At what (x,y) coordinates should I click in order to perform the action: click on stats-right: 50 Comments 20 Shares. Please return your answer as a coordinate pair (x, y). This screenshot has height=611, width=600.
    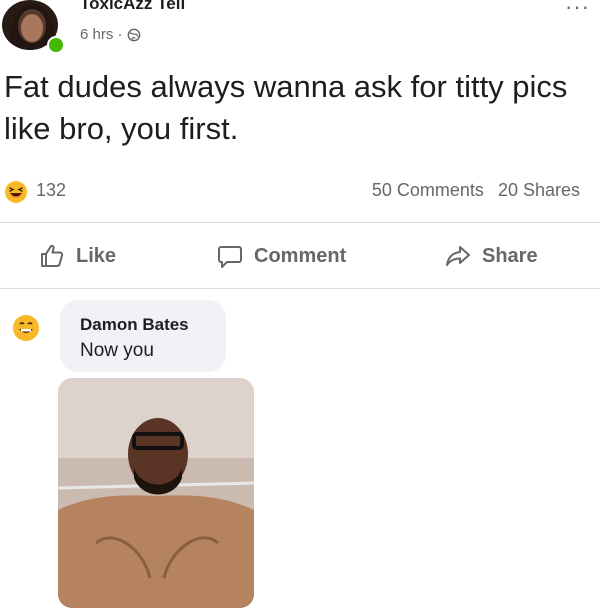
    Looking at the image, I should click on (476, 190).